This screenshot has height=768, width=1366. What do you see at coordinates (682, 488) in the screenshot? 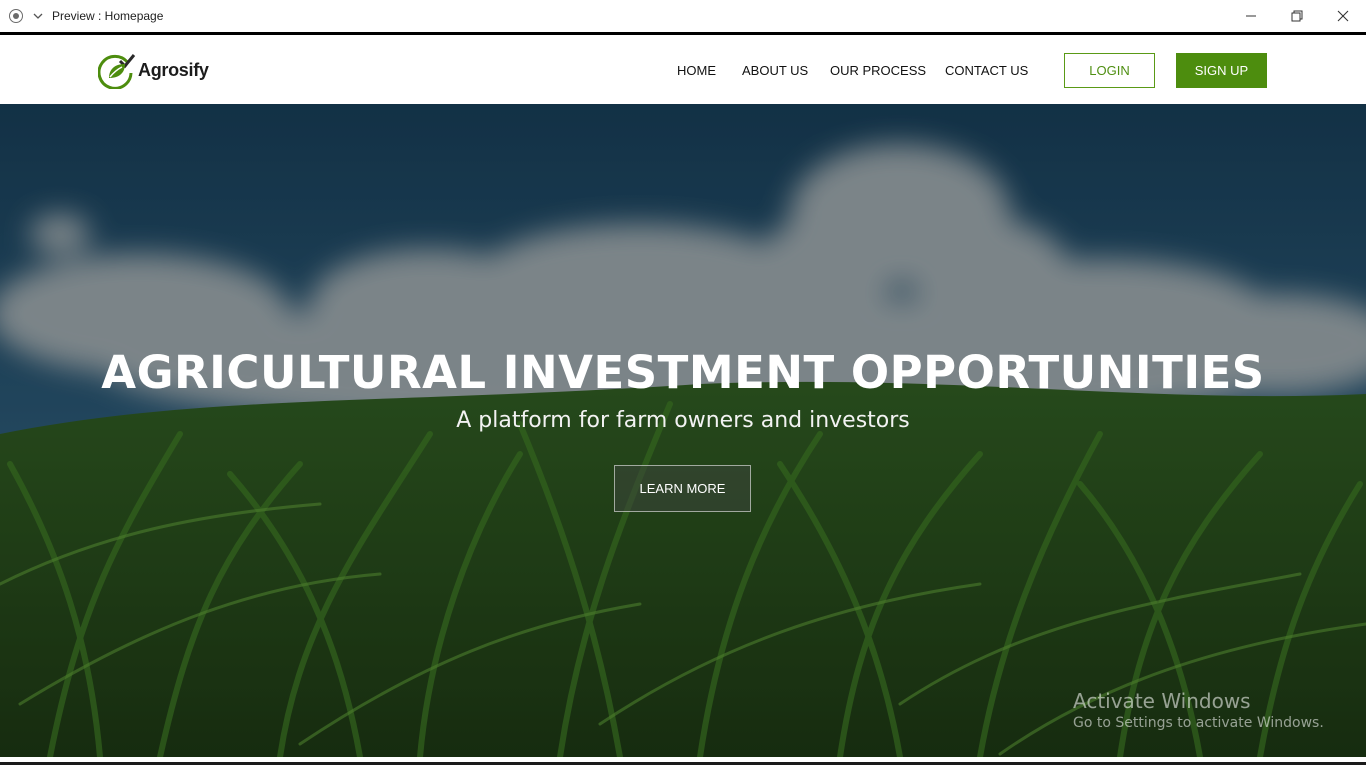
I see `learn-more-button: LEARN MORE` at bounding box center [682, 488].